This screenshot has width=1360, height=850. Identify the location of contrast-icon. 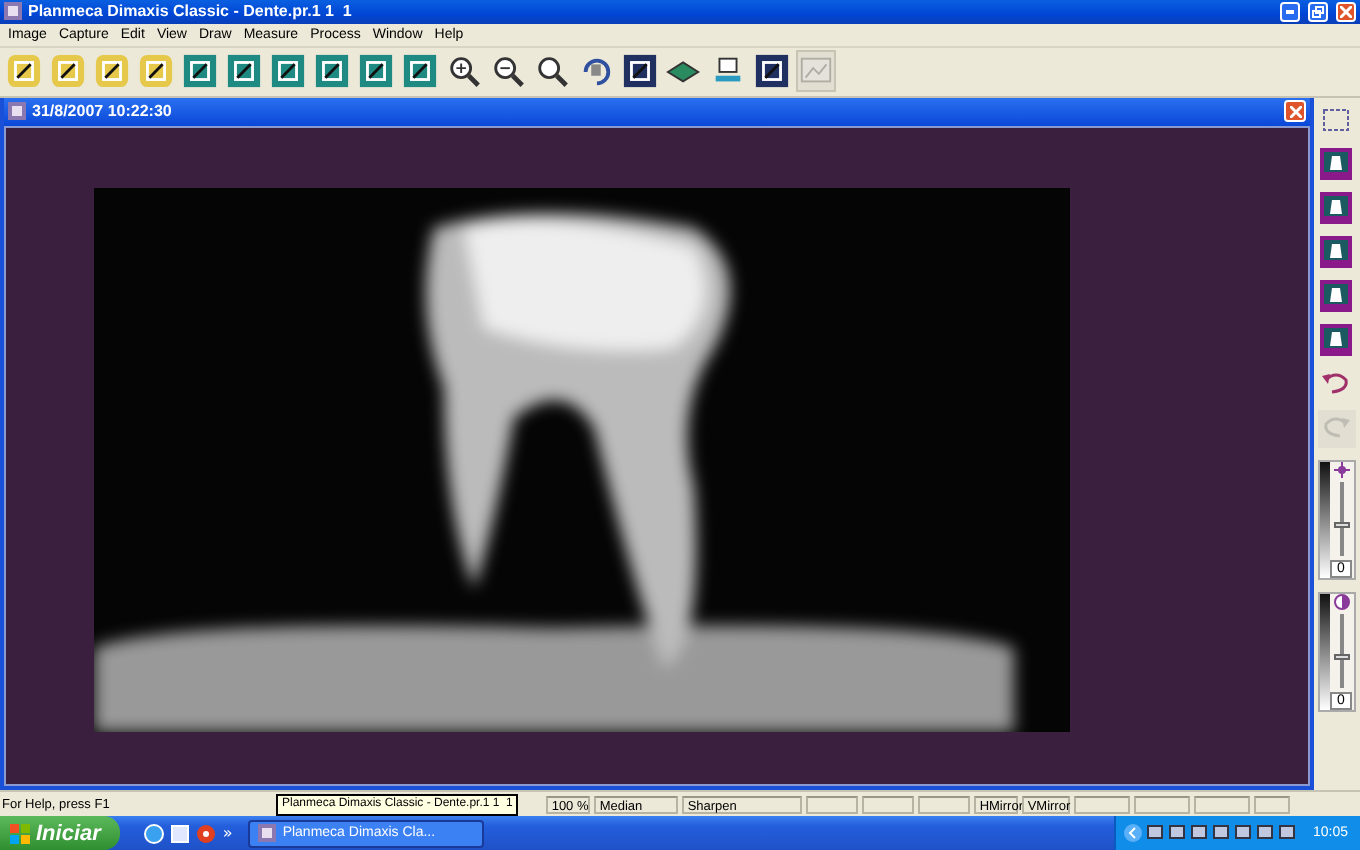
(1341, 601).